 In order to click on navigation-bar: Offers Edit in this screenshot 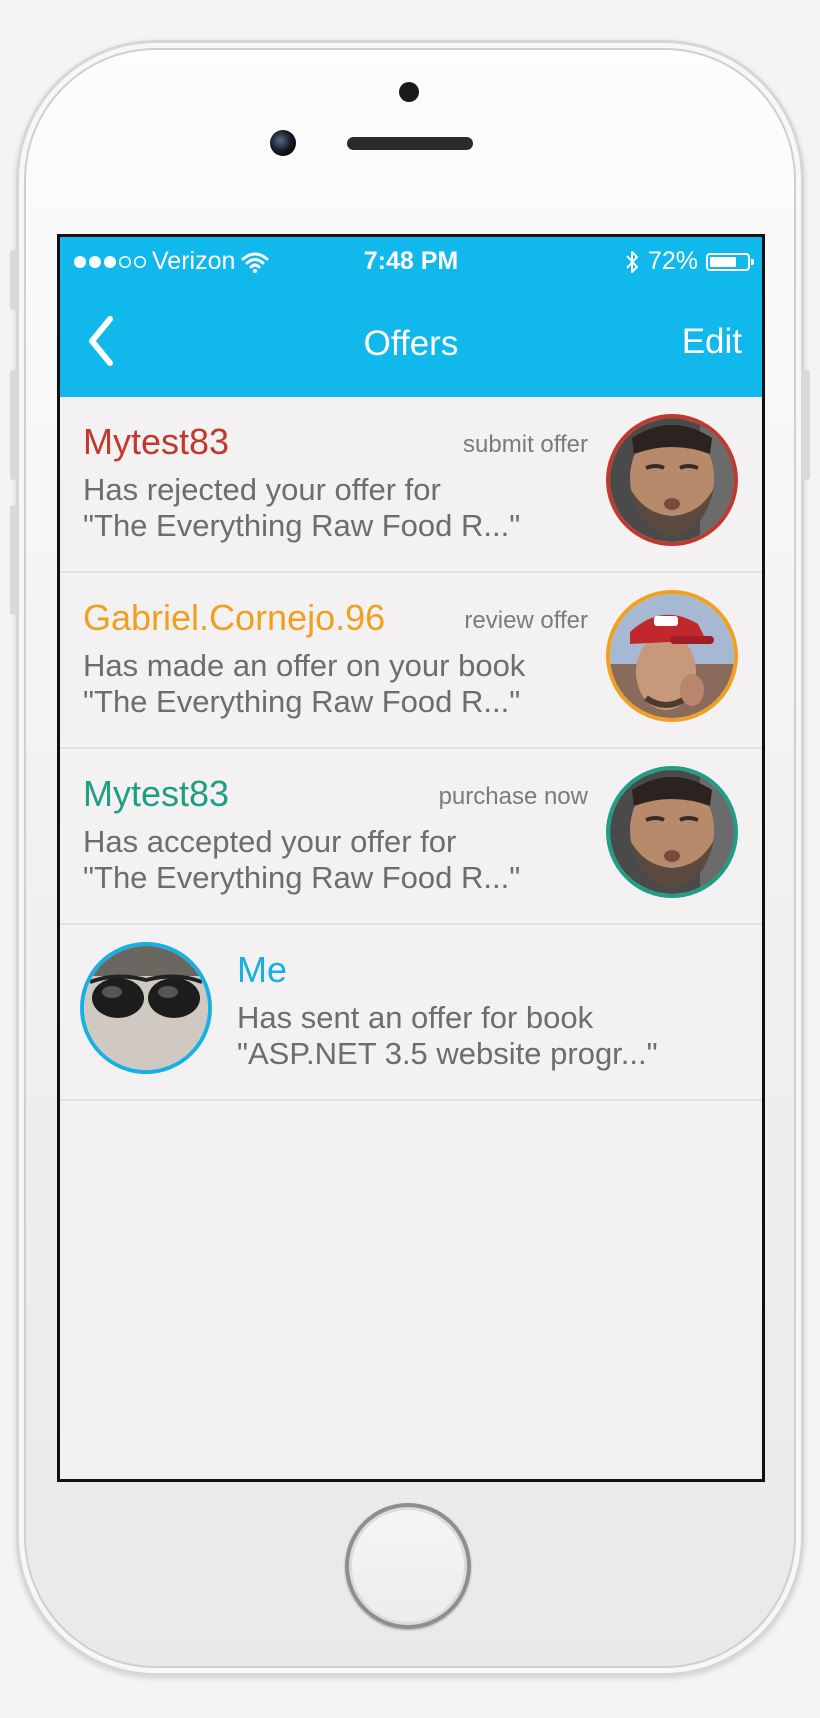, I will do `click(411, 342)`.